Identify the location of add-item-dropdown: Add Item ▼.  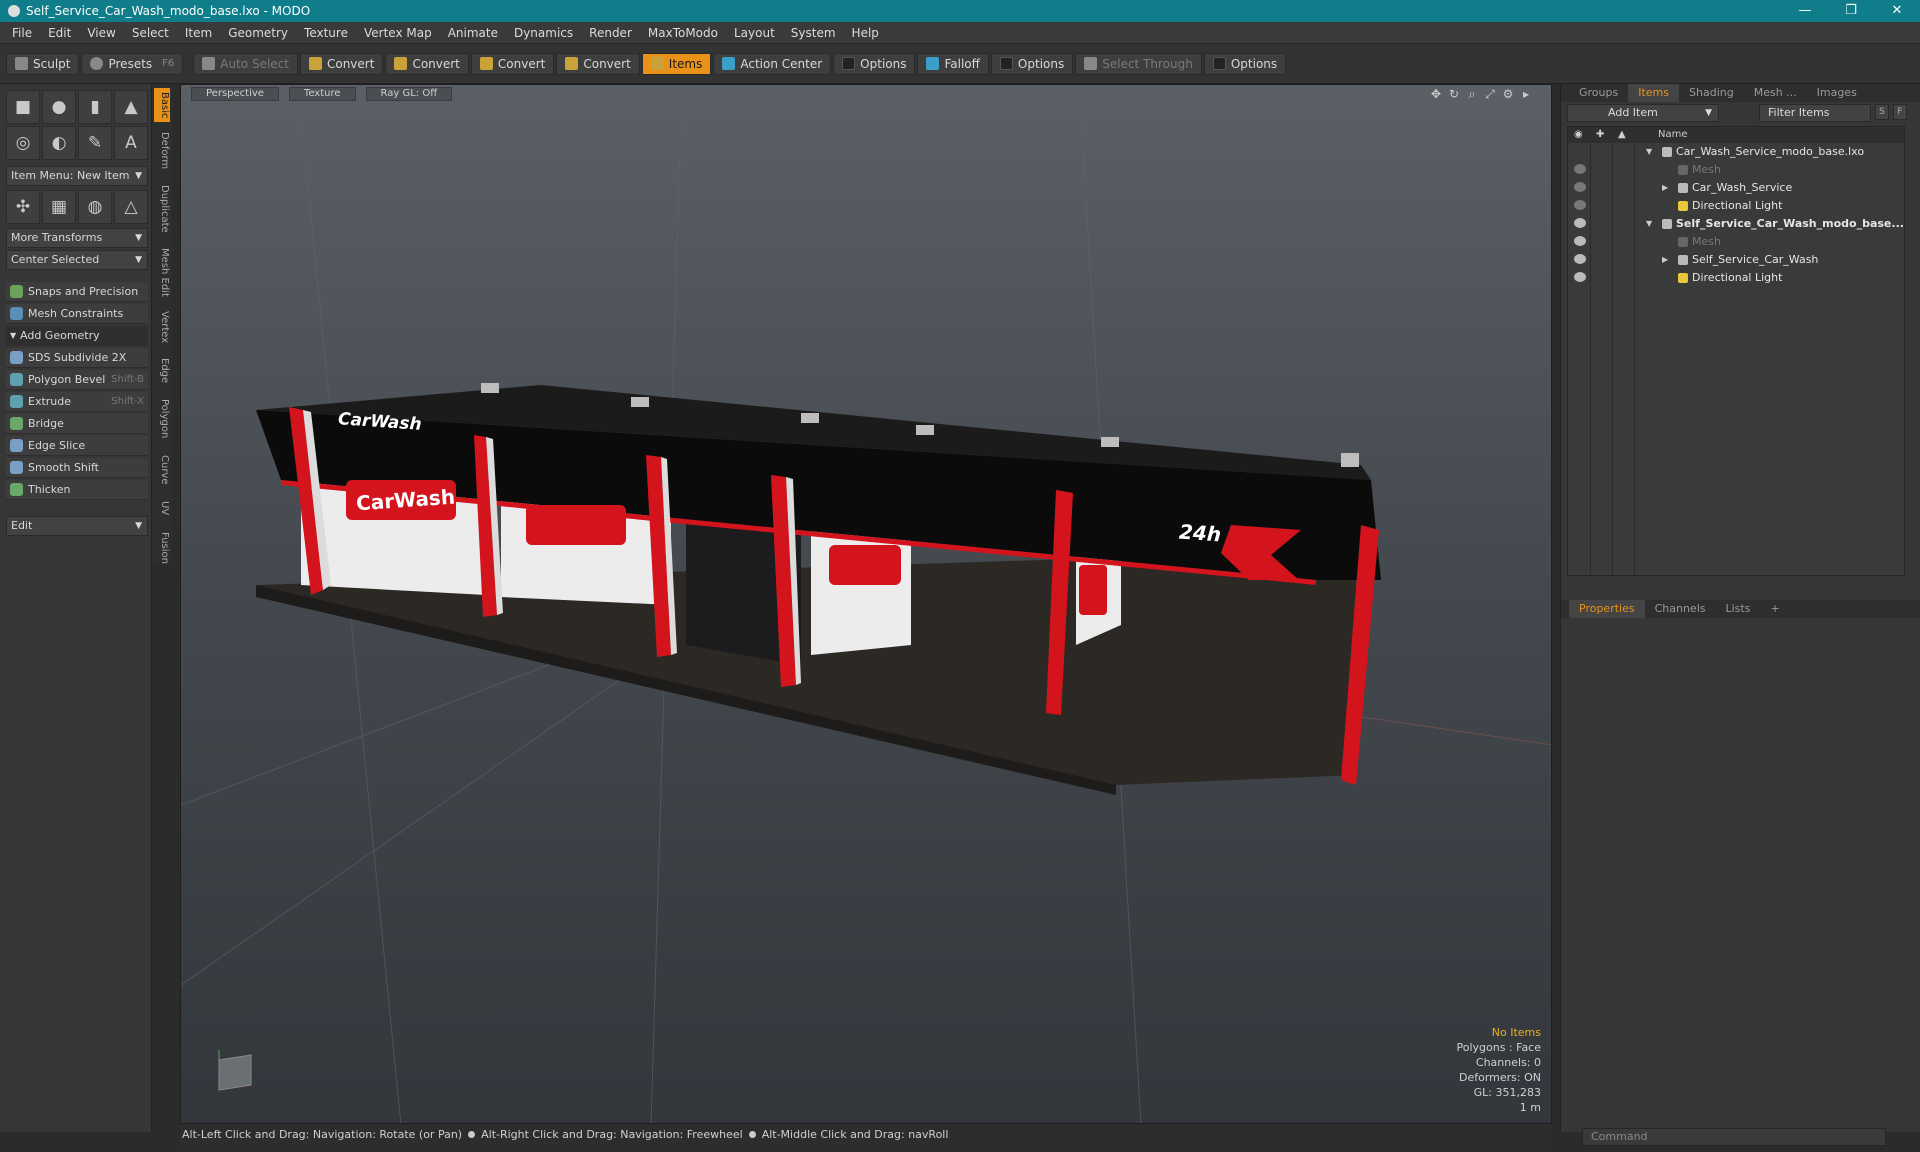
(1643, 113).